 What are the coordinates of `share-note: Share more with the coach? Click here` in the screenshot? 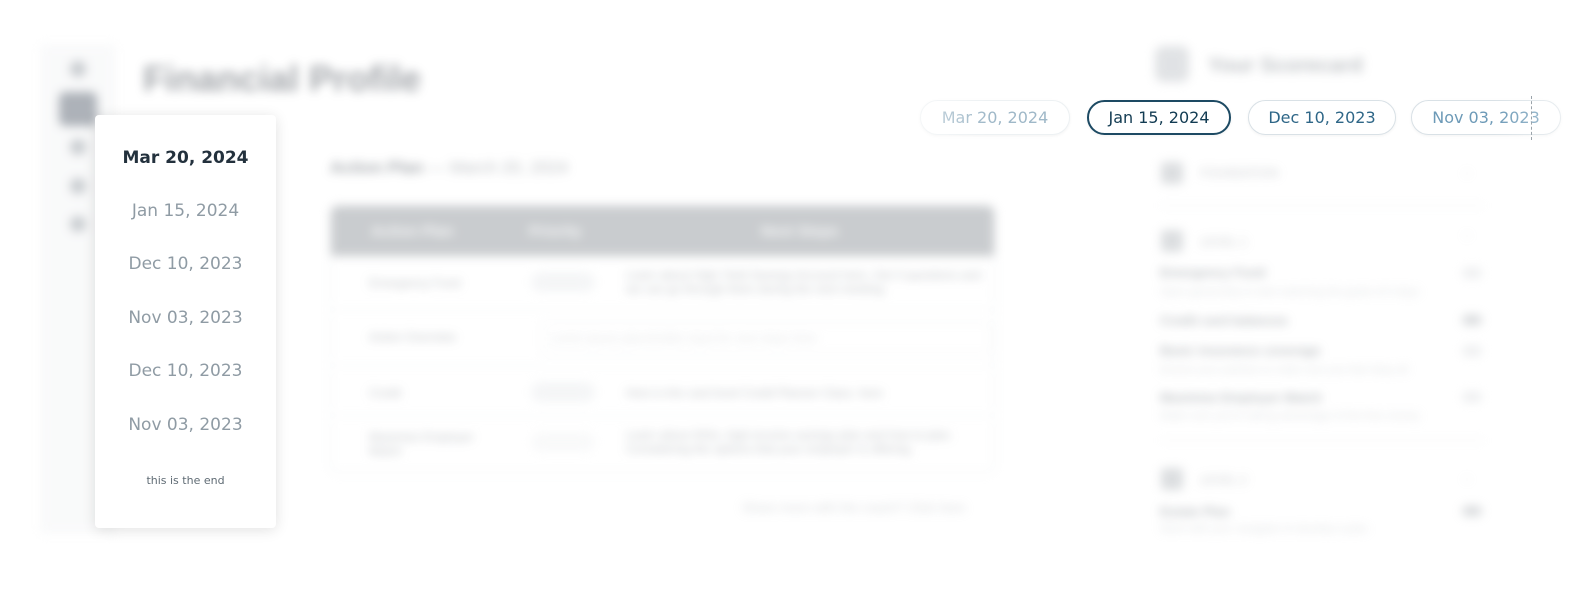 It's located at (854, 507).